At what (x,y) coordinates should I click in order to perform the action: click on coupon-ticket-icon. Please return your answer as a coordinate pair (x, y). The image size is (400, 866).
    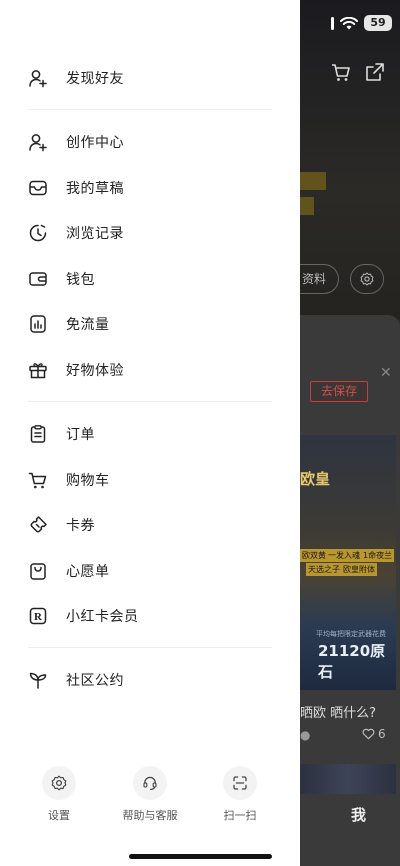
    Looking at the image, I should click on (38, 525).